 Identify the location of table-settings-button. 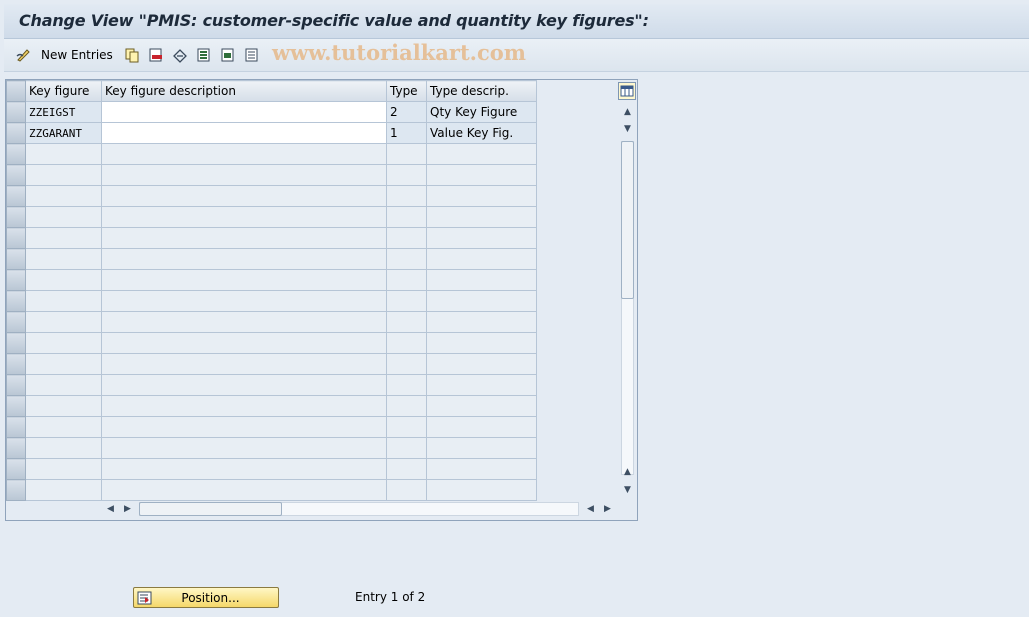
(627, 91).